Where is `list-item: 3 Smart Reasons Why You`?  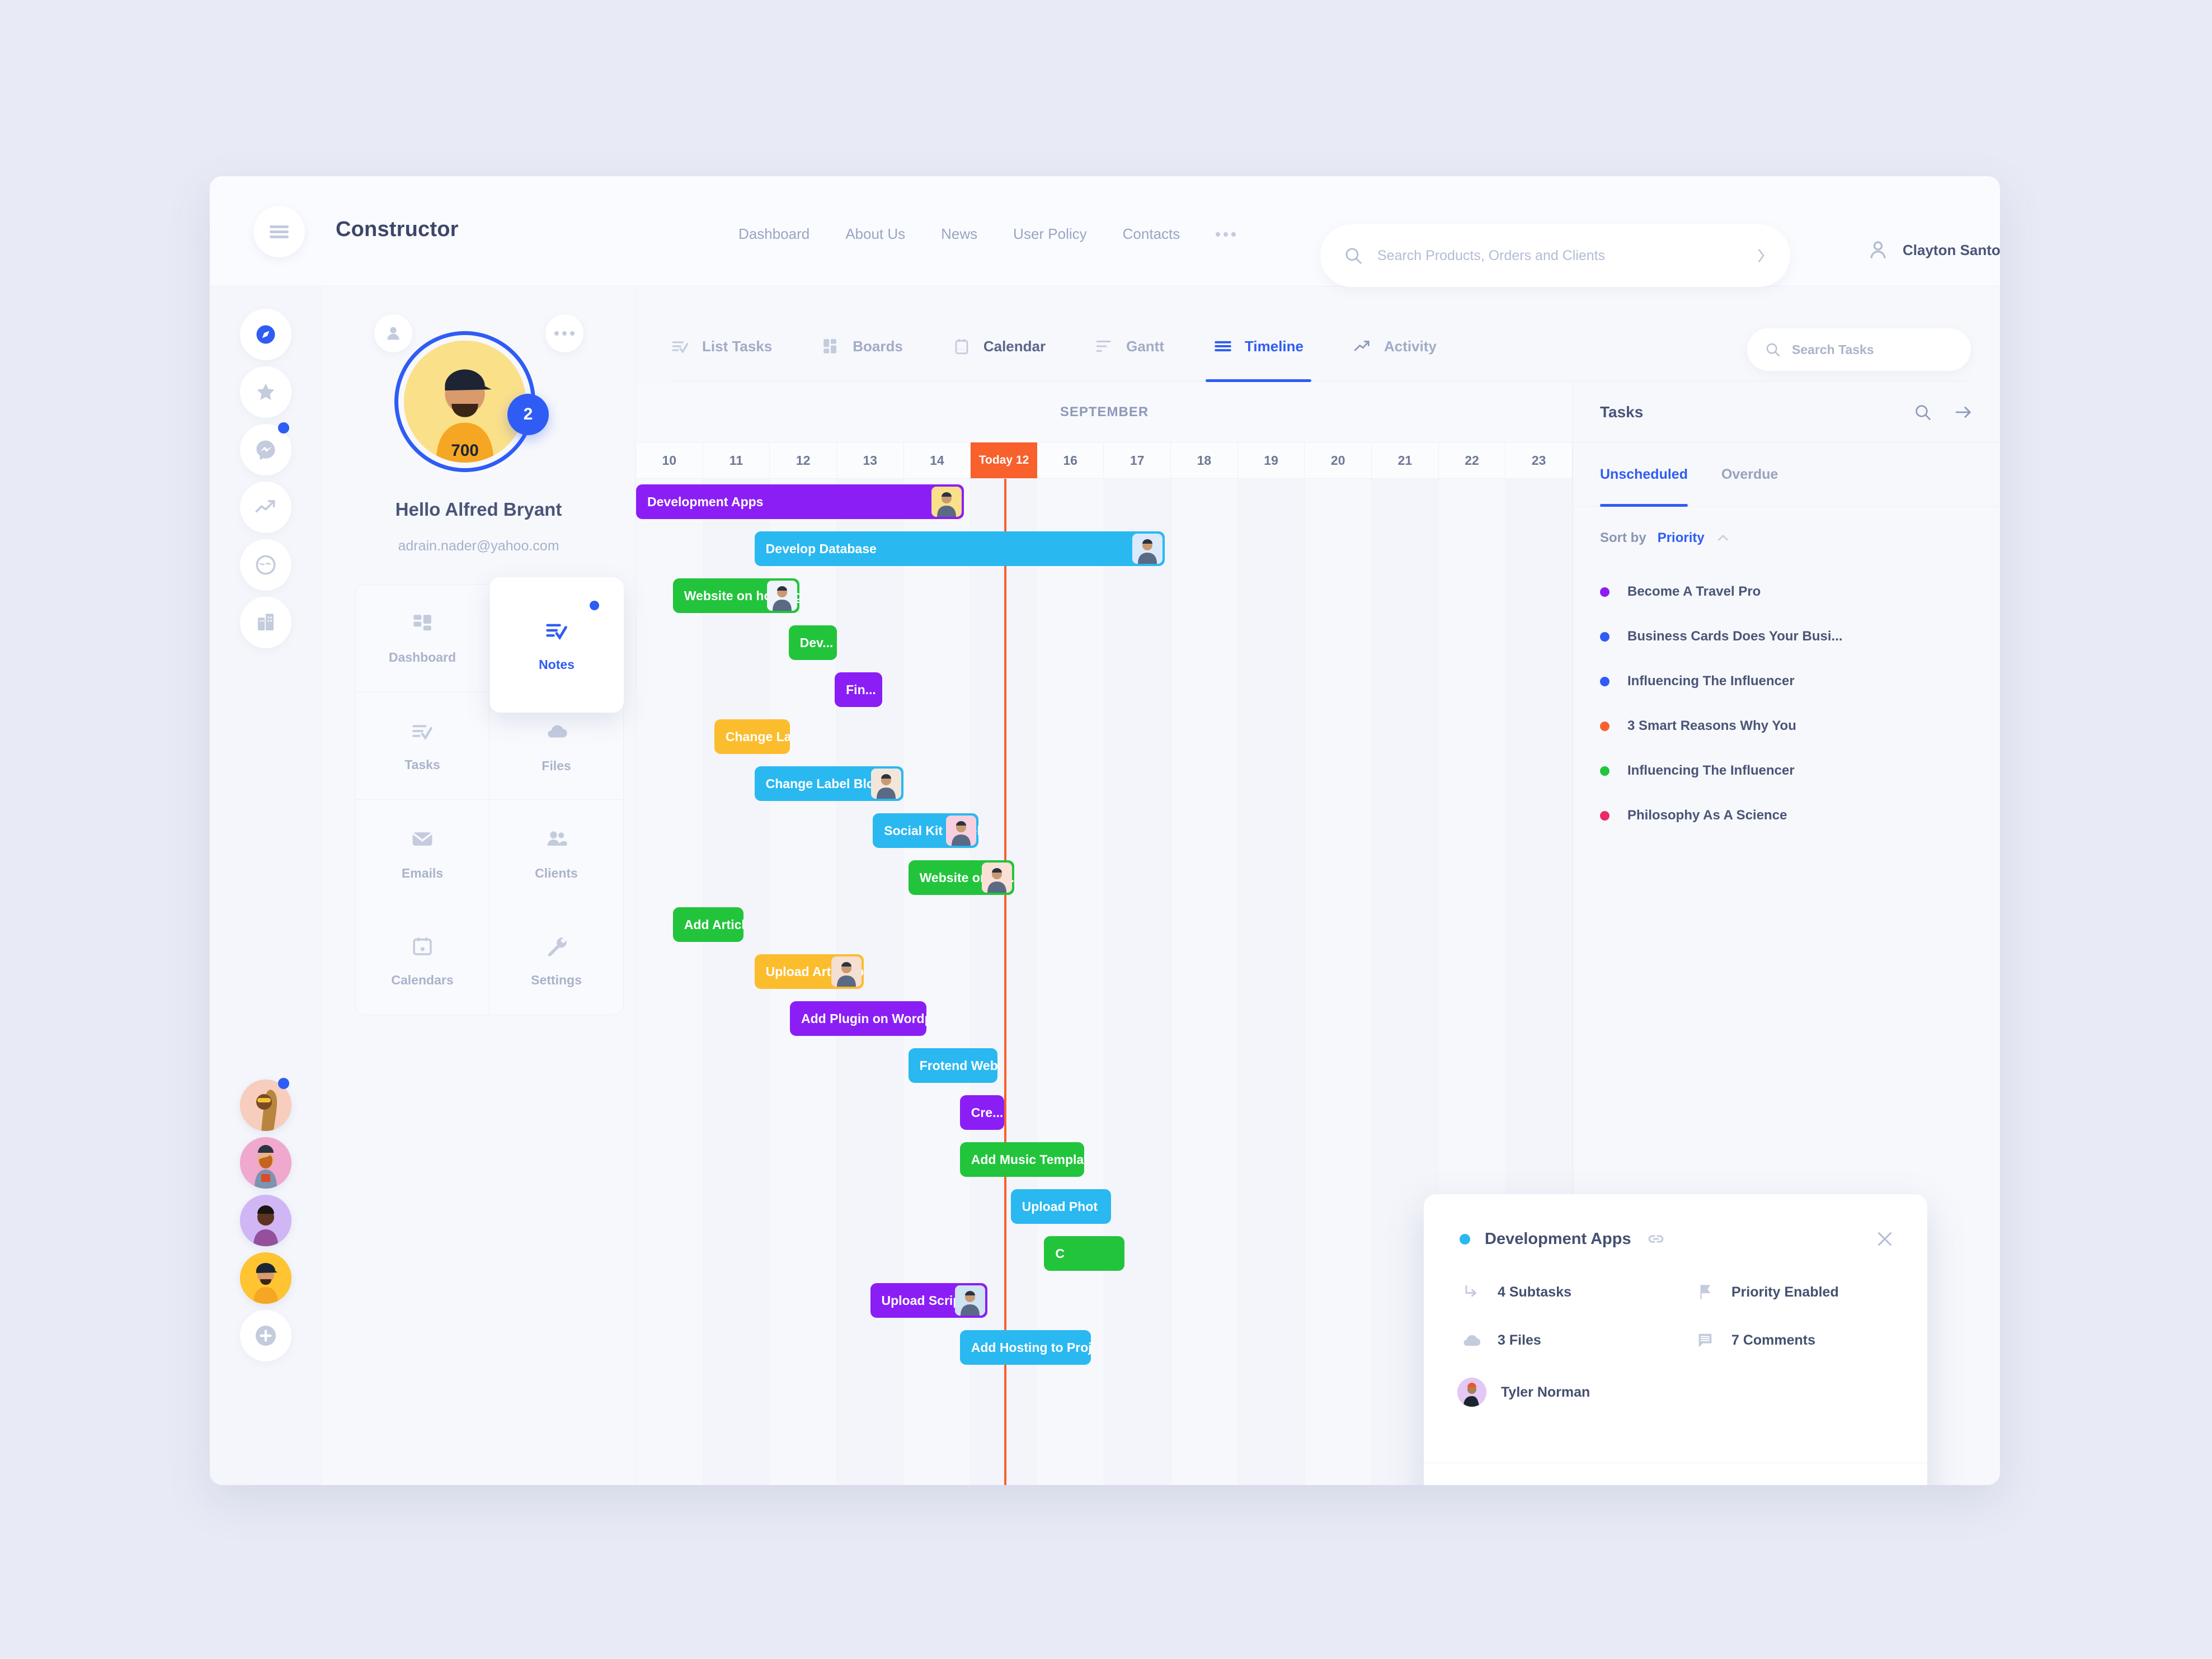 list-item: 3 Smart Reasons Why You is located at coordinates (1786, 726).